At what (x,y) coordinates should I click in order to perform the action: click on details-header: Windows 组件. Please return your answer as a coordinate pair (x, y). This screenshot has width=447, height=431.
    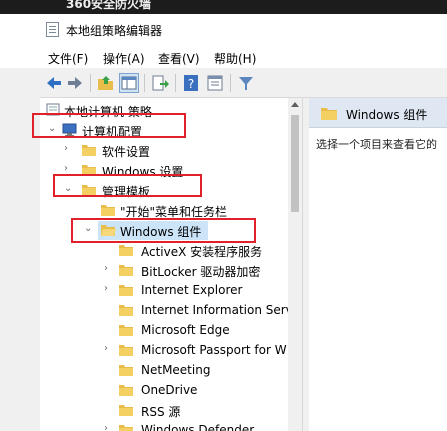
    Looking at the image, I should click on (378, 113).